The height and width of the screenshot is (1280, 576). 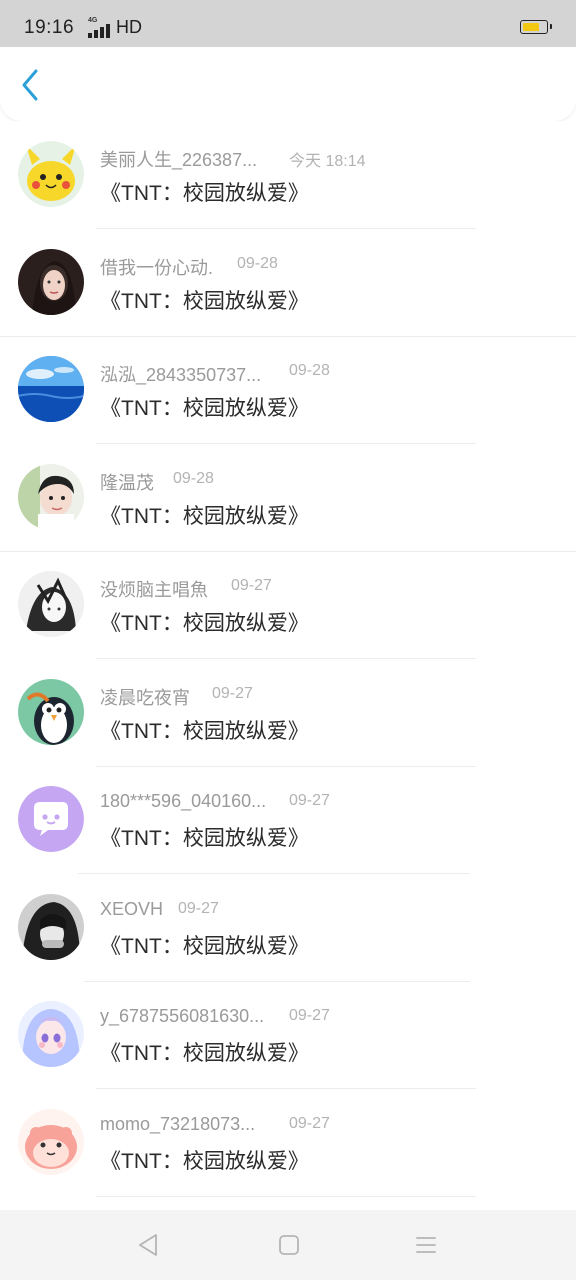 I want to click on hd-label: HD, so click(x=129, y=27).